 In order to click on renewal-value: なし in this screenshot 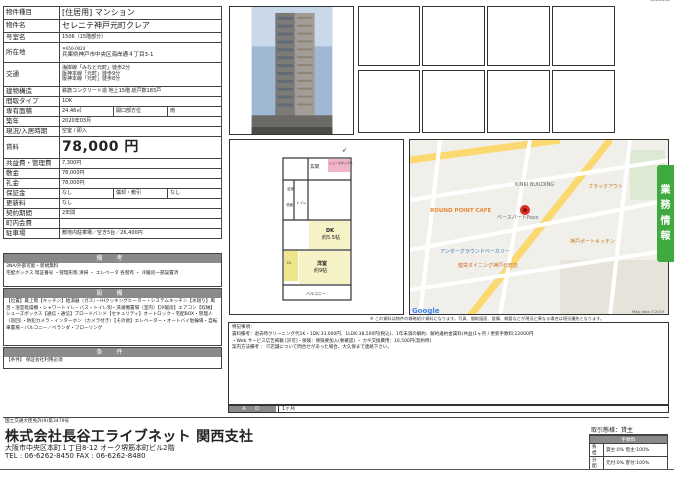, I will do `click(140, 203)`.